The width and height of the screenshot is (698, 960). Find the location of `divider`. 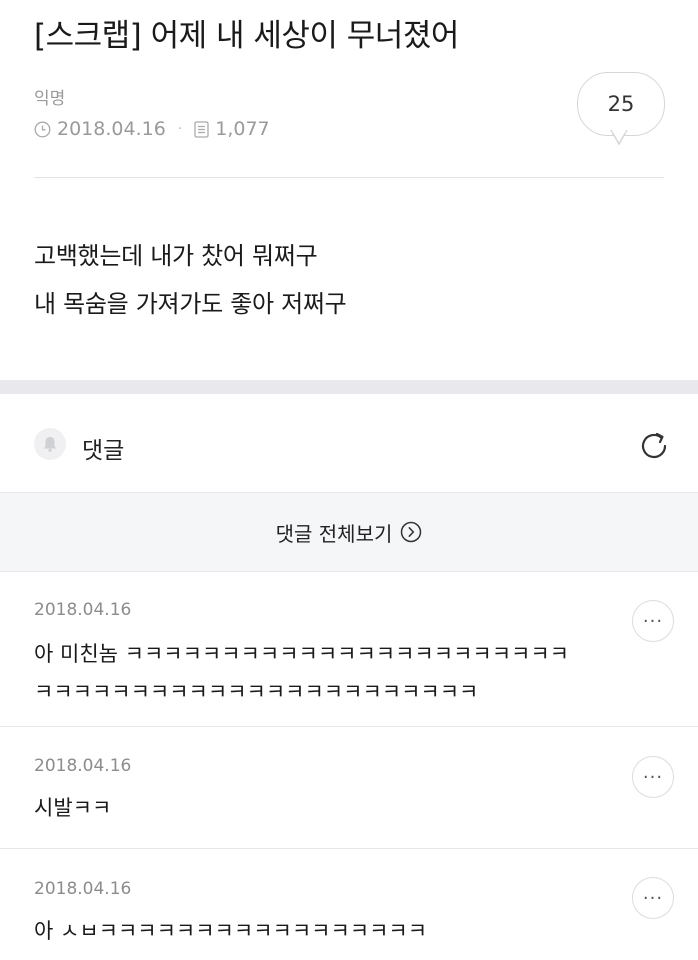

divider is located at coordinates (349, 177).